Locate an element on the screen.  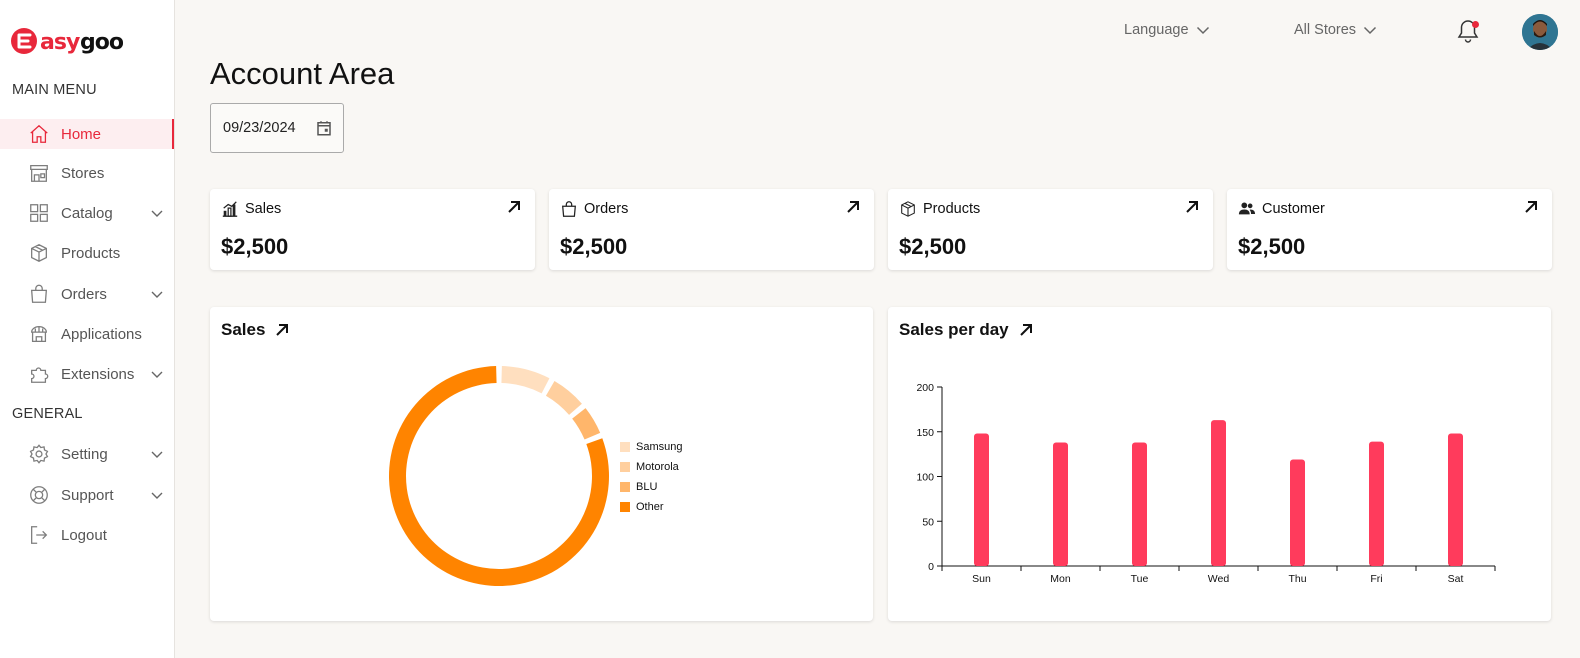
svg-text: goo is located at coordinates (101, 42).